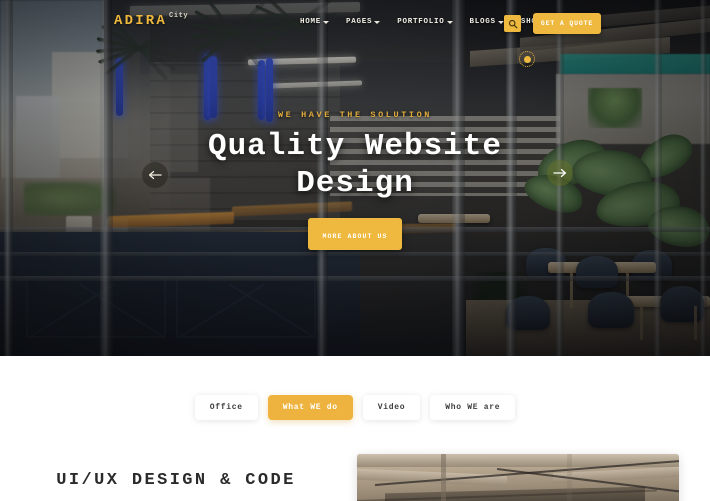  I want to click on tab-who-we-are-label: Who WE are, so click(473, 407).